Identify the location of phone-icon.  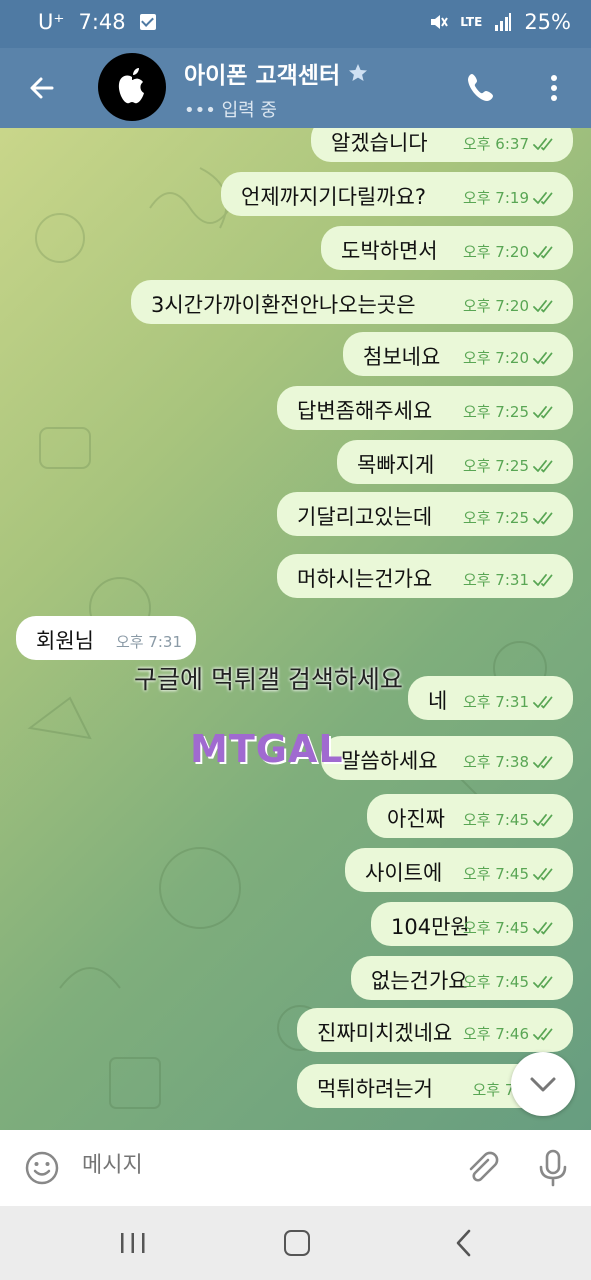
(482, 88).